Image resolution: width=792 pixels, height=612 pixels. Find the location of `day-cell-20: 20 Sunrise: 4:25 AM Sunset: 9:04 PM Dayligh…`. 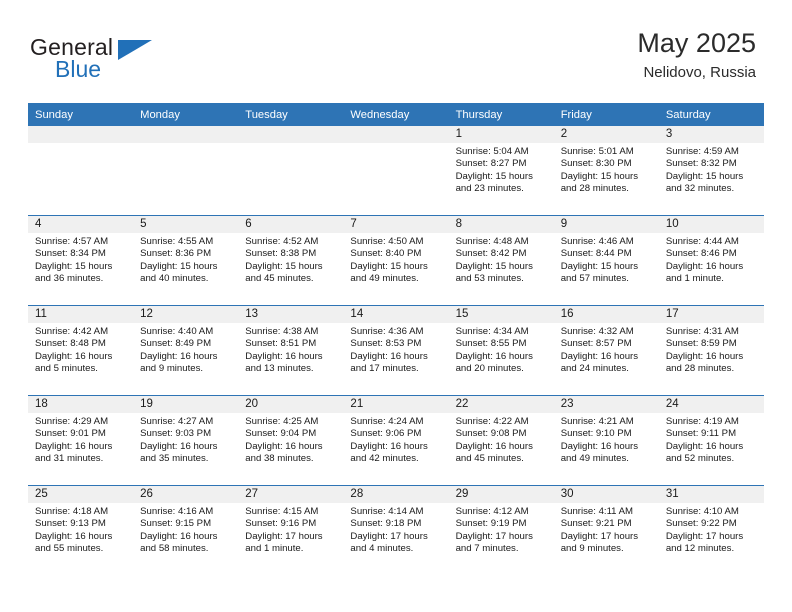

day-cell-20: 20 Sunrise: 4:25 AM Sunset: 9:04 PM Dayligh… is located at coordinates (291, 440).